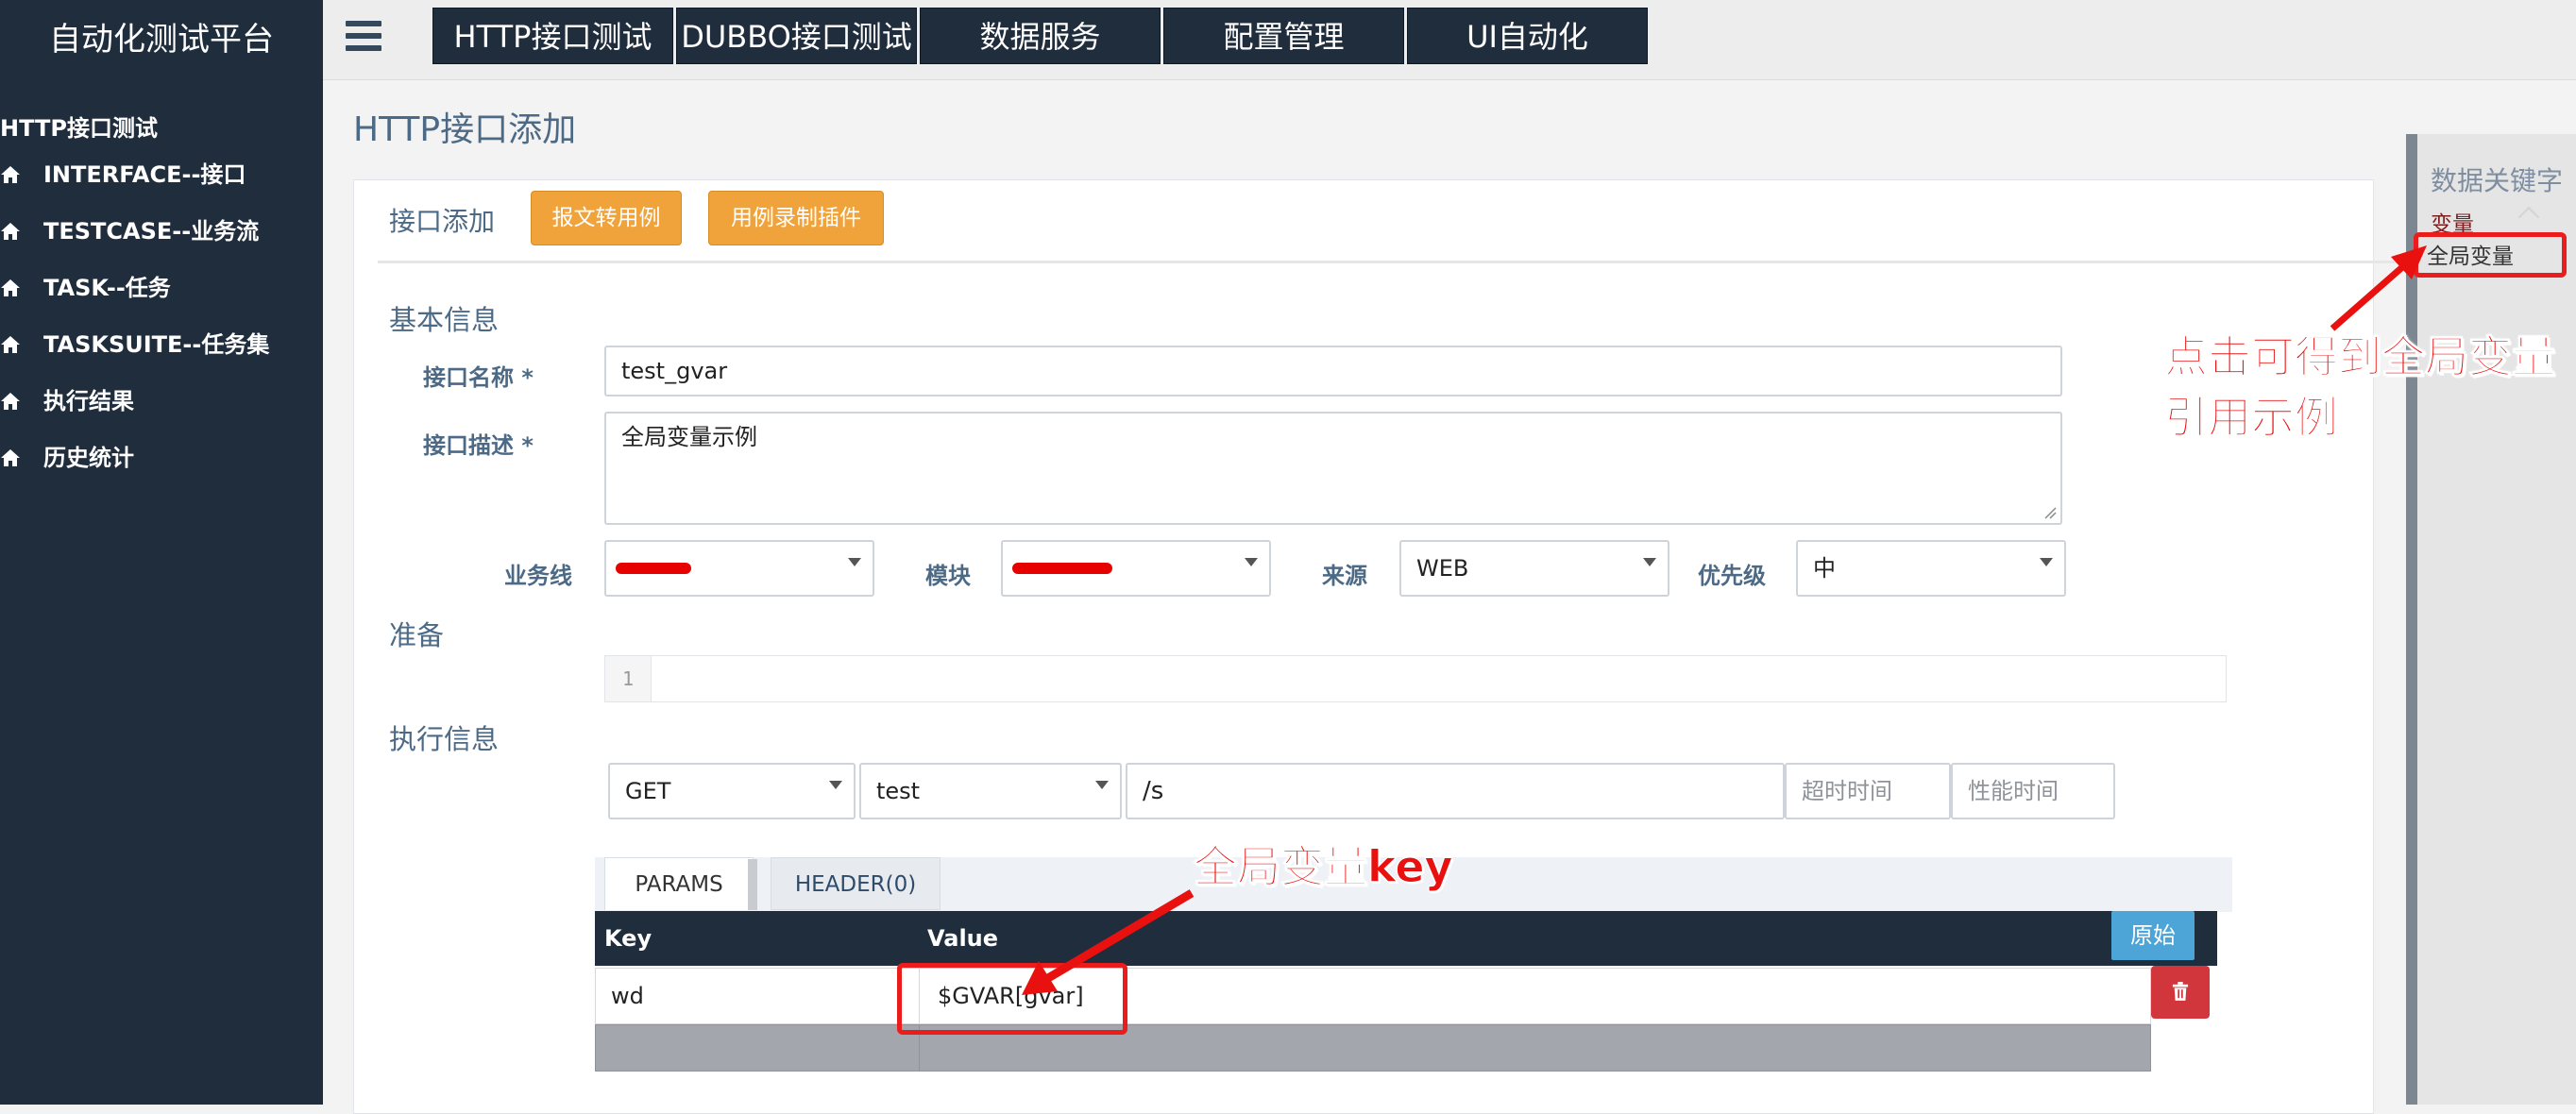 This screenshot has height=1114, width=2576. Describe the element at coordinates (88, 458) in the screenshot. I see `sidebar-item-label: 历史统计` at that location.